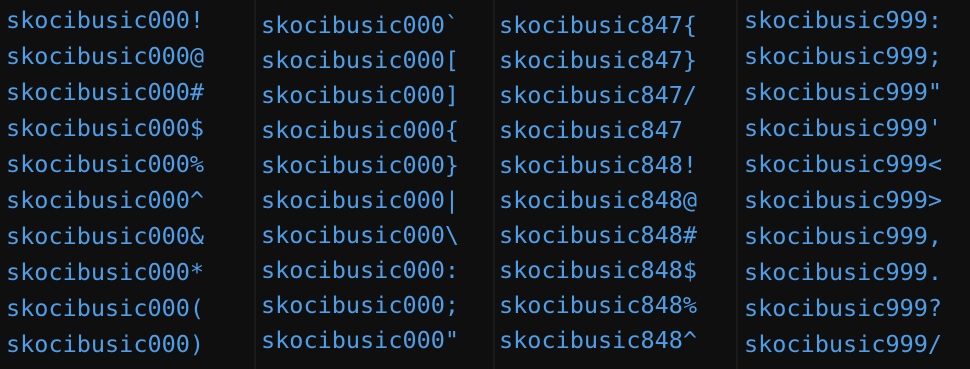  I want to click on terminal-line: skocibusic999?, so click(843, 308).